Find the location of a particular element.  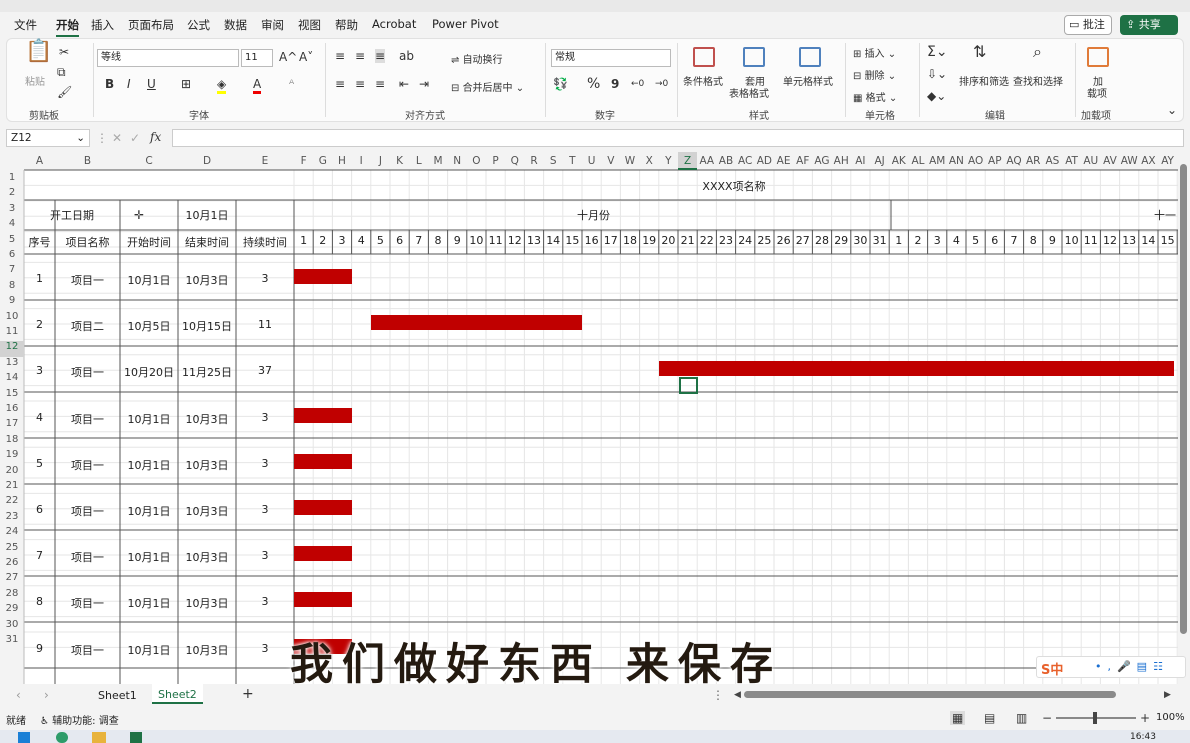

column-header: T is located at coordinates (572, 161).